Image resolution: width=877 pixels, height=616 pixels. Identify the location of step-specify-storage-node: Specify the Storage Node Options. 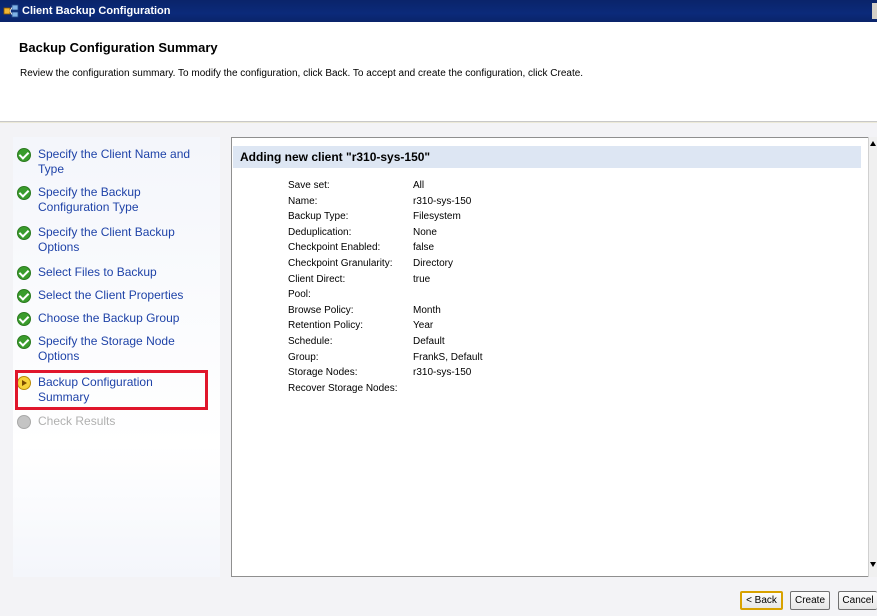
(114, 349).